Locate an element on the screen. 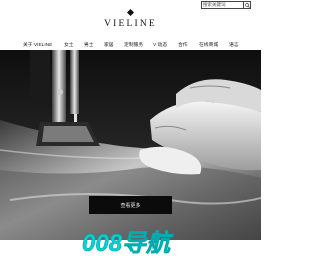 This screenshot has height=263, width=320. watermark: 008导航 is located at coordinates (150, 242).